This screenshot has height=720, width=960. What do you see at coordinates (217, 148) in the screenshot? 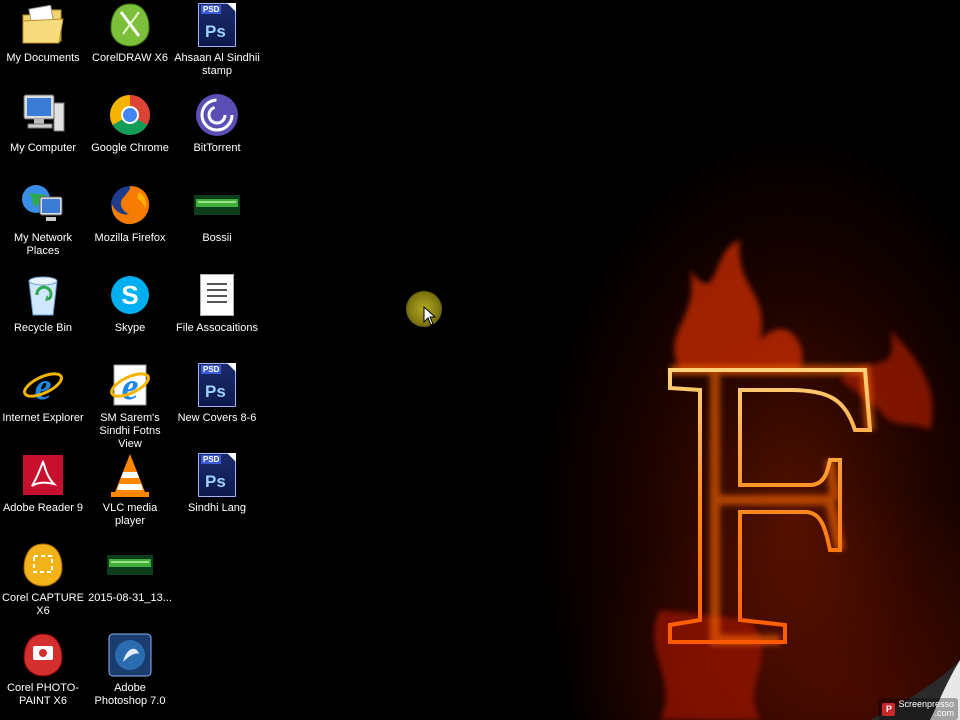
I see `desktop-icon-label: BitTorrent` at bounding box center [217, 148].